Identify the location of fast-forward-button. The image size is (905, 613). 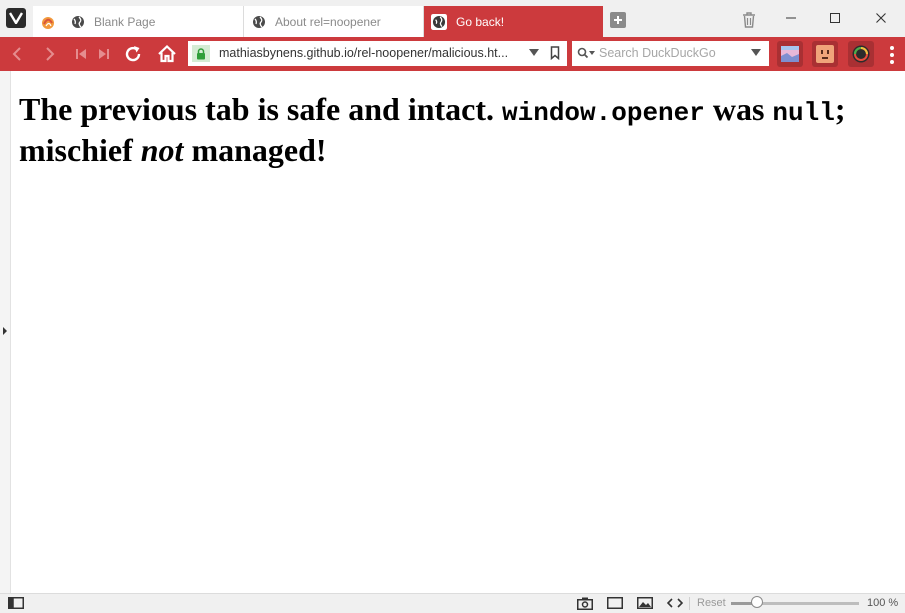
(104, 54).